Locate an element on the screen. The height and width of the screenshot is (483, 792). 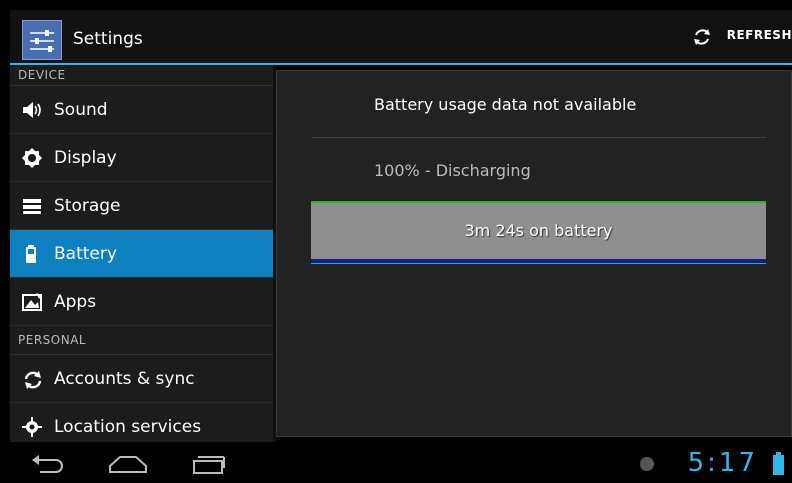
action-bar: Settings REFRESH is located at coordinates (401, 37).